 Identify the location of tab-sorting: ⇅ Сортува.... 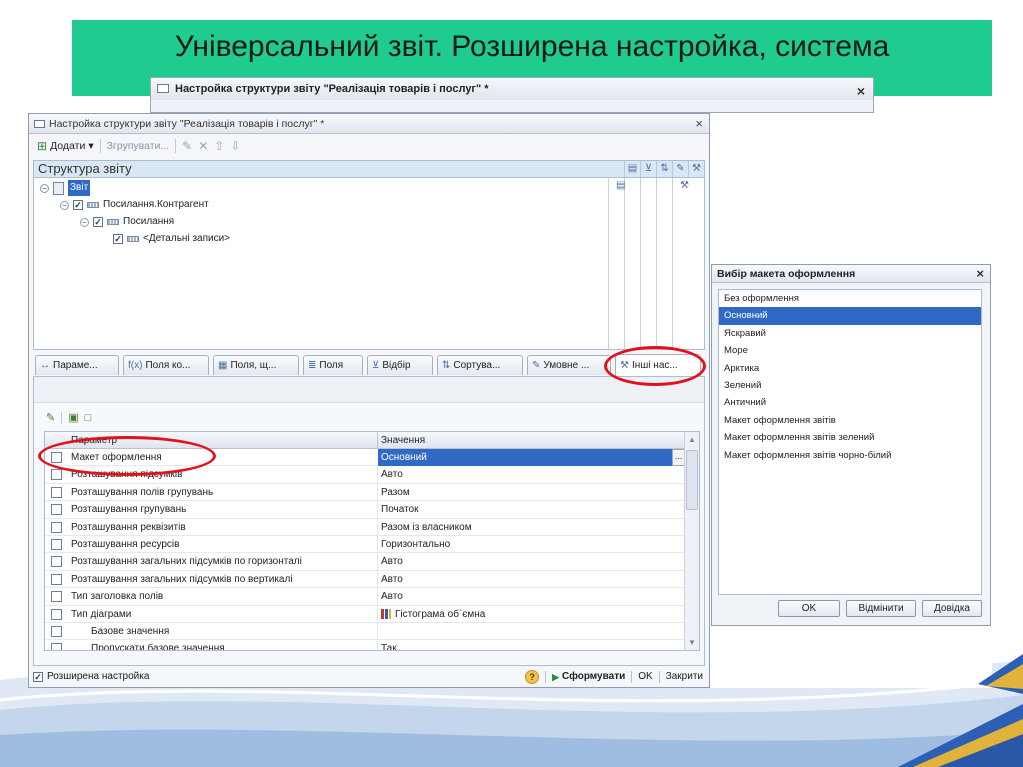
(480, 365).